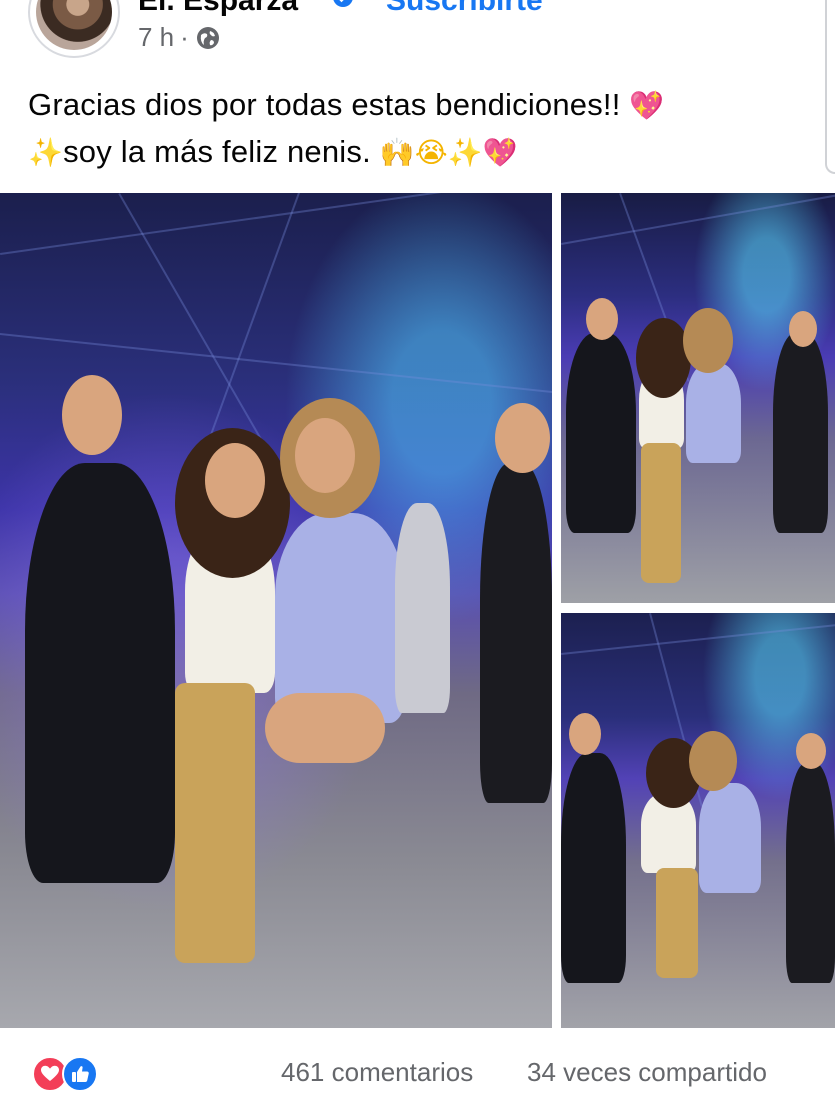 This screenshot has width=835, height=1114. I want to click on post-timestamp: 7 h, so click(156, 37).